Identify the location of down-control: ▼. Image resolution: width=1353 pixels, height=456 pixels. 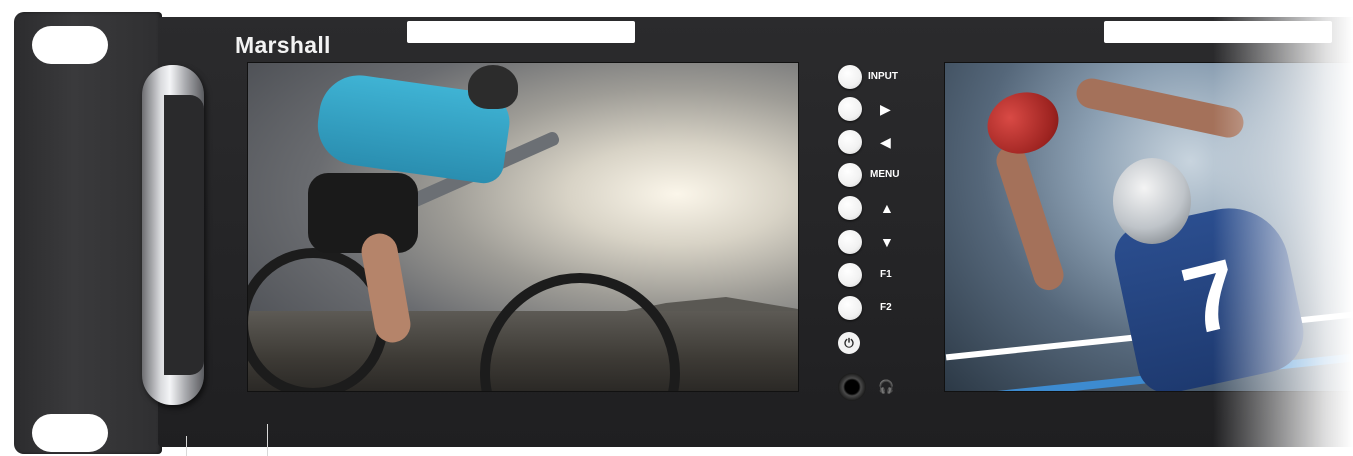
(866, 242).